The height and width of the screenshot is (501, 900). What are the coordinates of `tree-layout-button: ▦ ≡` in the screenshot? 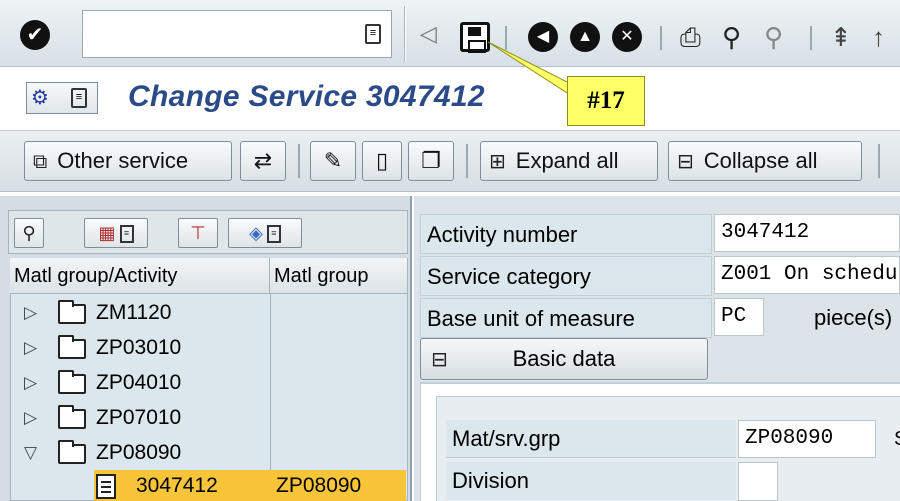 It's located at (116, 233).